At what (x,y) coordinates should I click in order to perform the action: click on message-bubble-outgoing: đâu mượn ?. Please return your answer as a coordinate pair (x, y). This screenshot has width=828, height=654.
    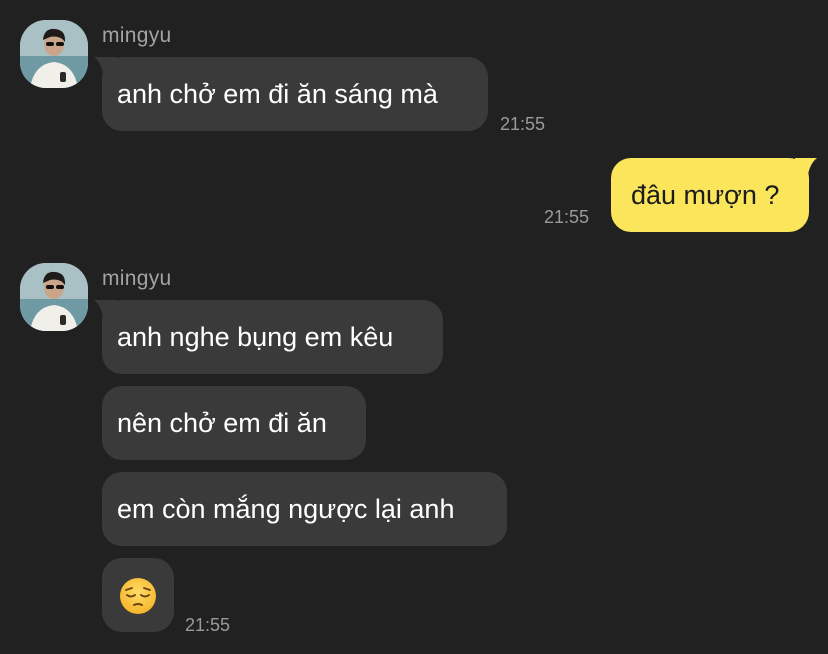
    Looking at the image, I should click on (714, 195).